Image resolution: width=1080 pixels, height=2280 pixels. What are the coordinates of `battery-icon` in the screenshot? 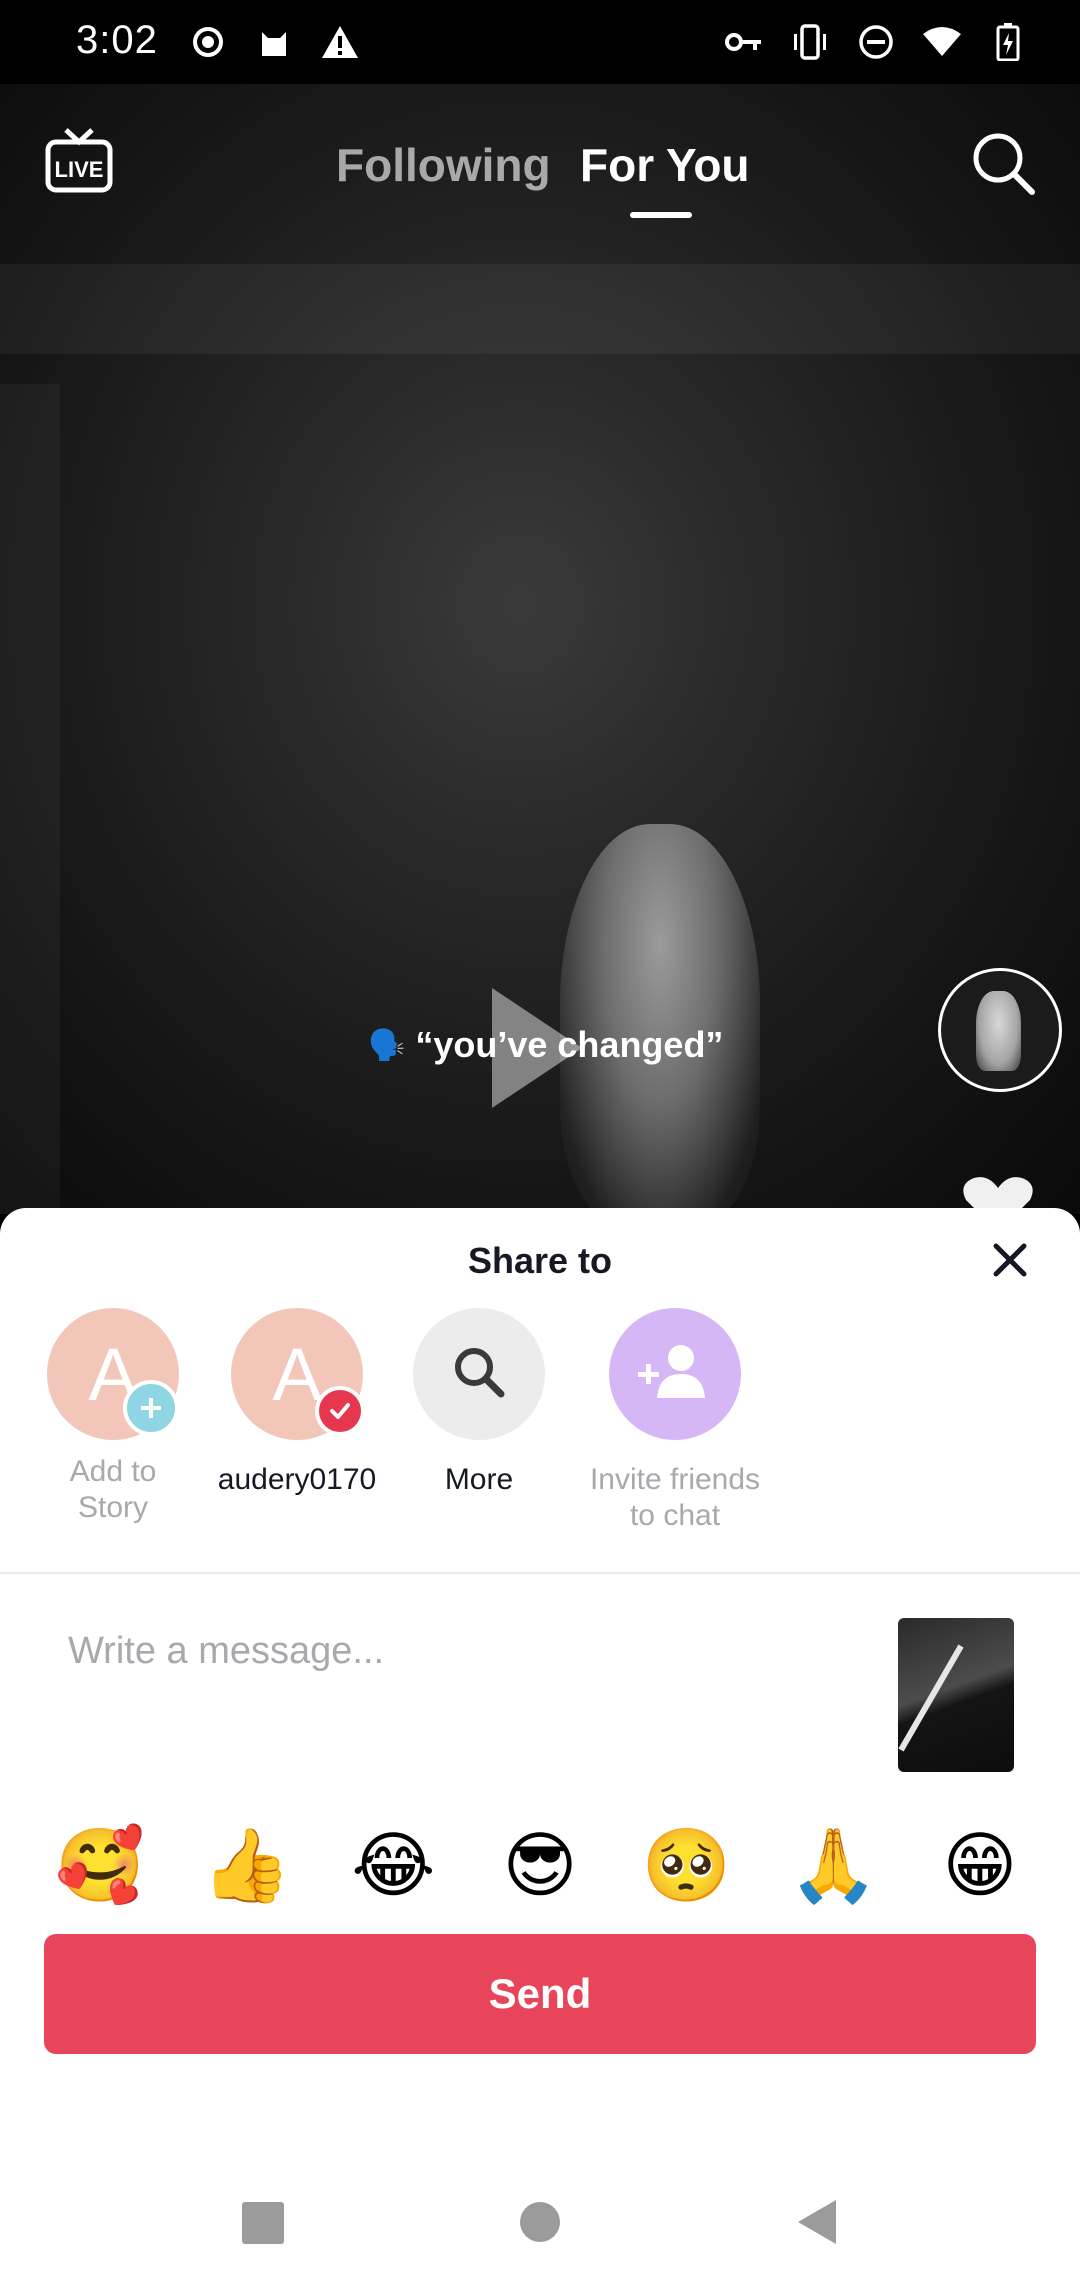 It's located at (1008, 42).